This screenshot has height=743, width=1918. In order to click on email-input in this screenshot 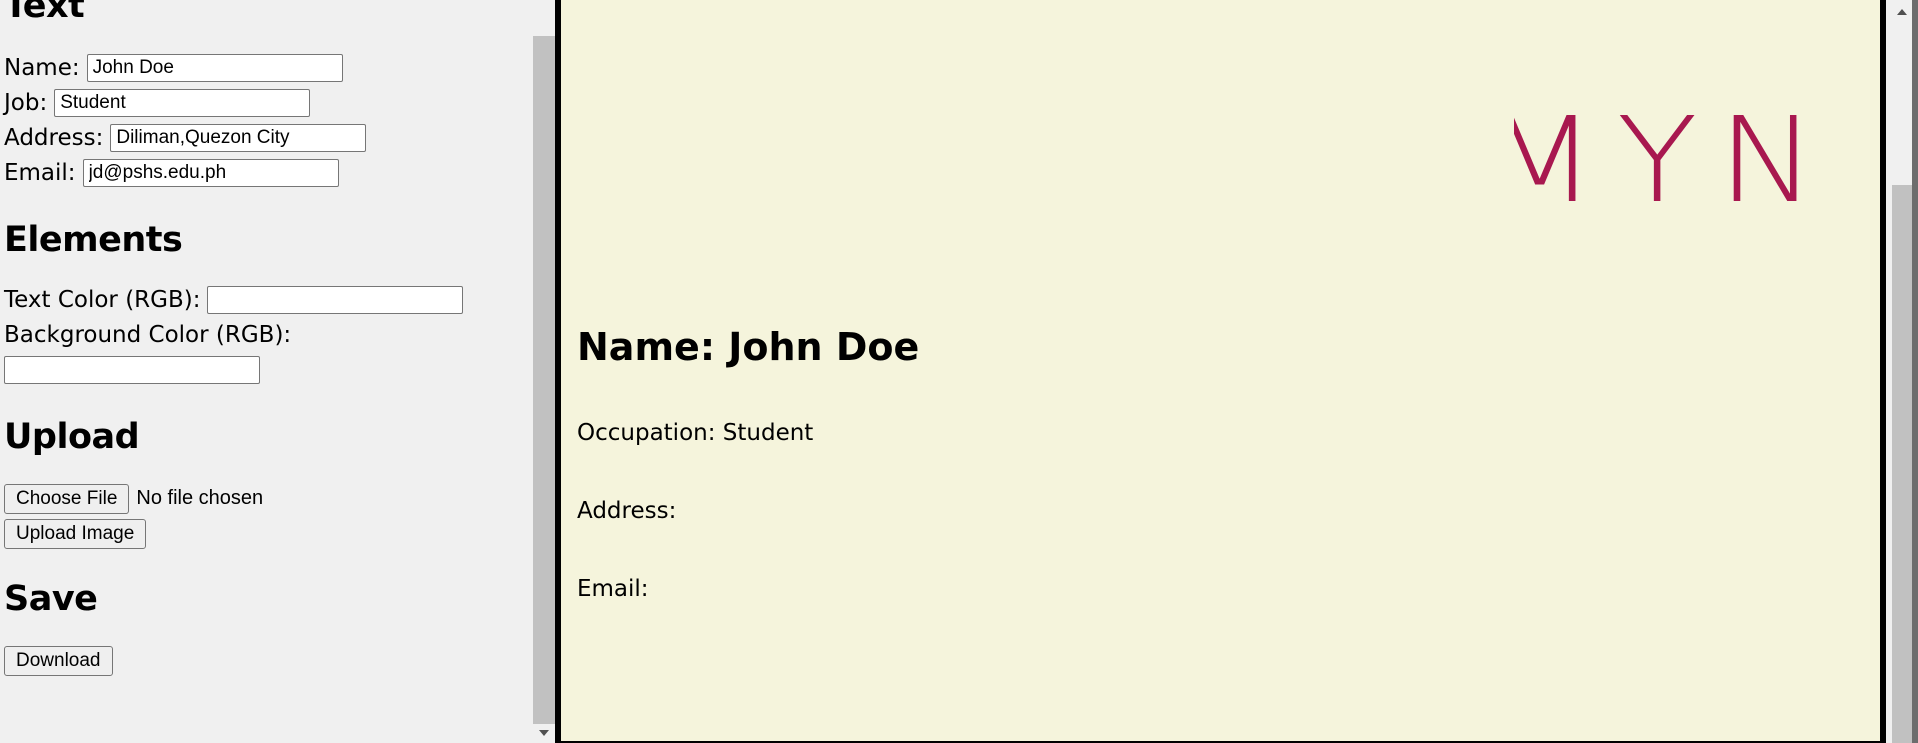, I will do `click(210, 172)`.